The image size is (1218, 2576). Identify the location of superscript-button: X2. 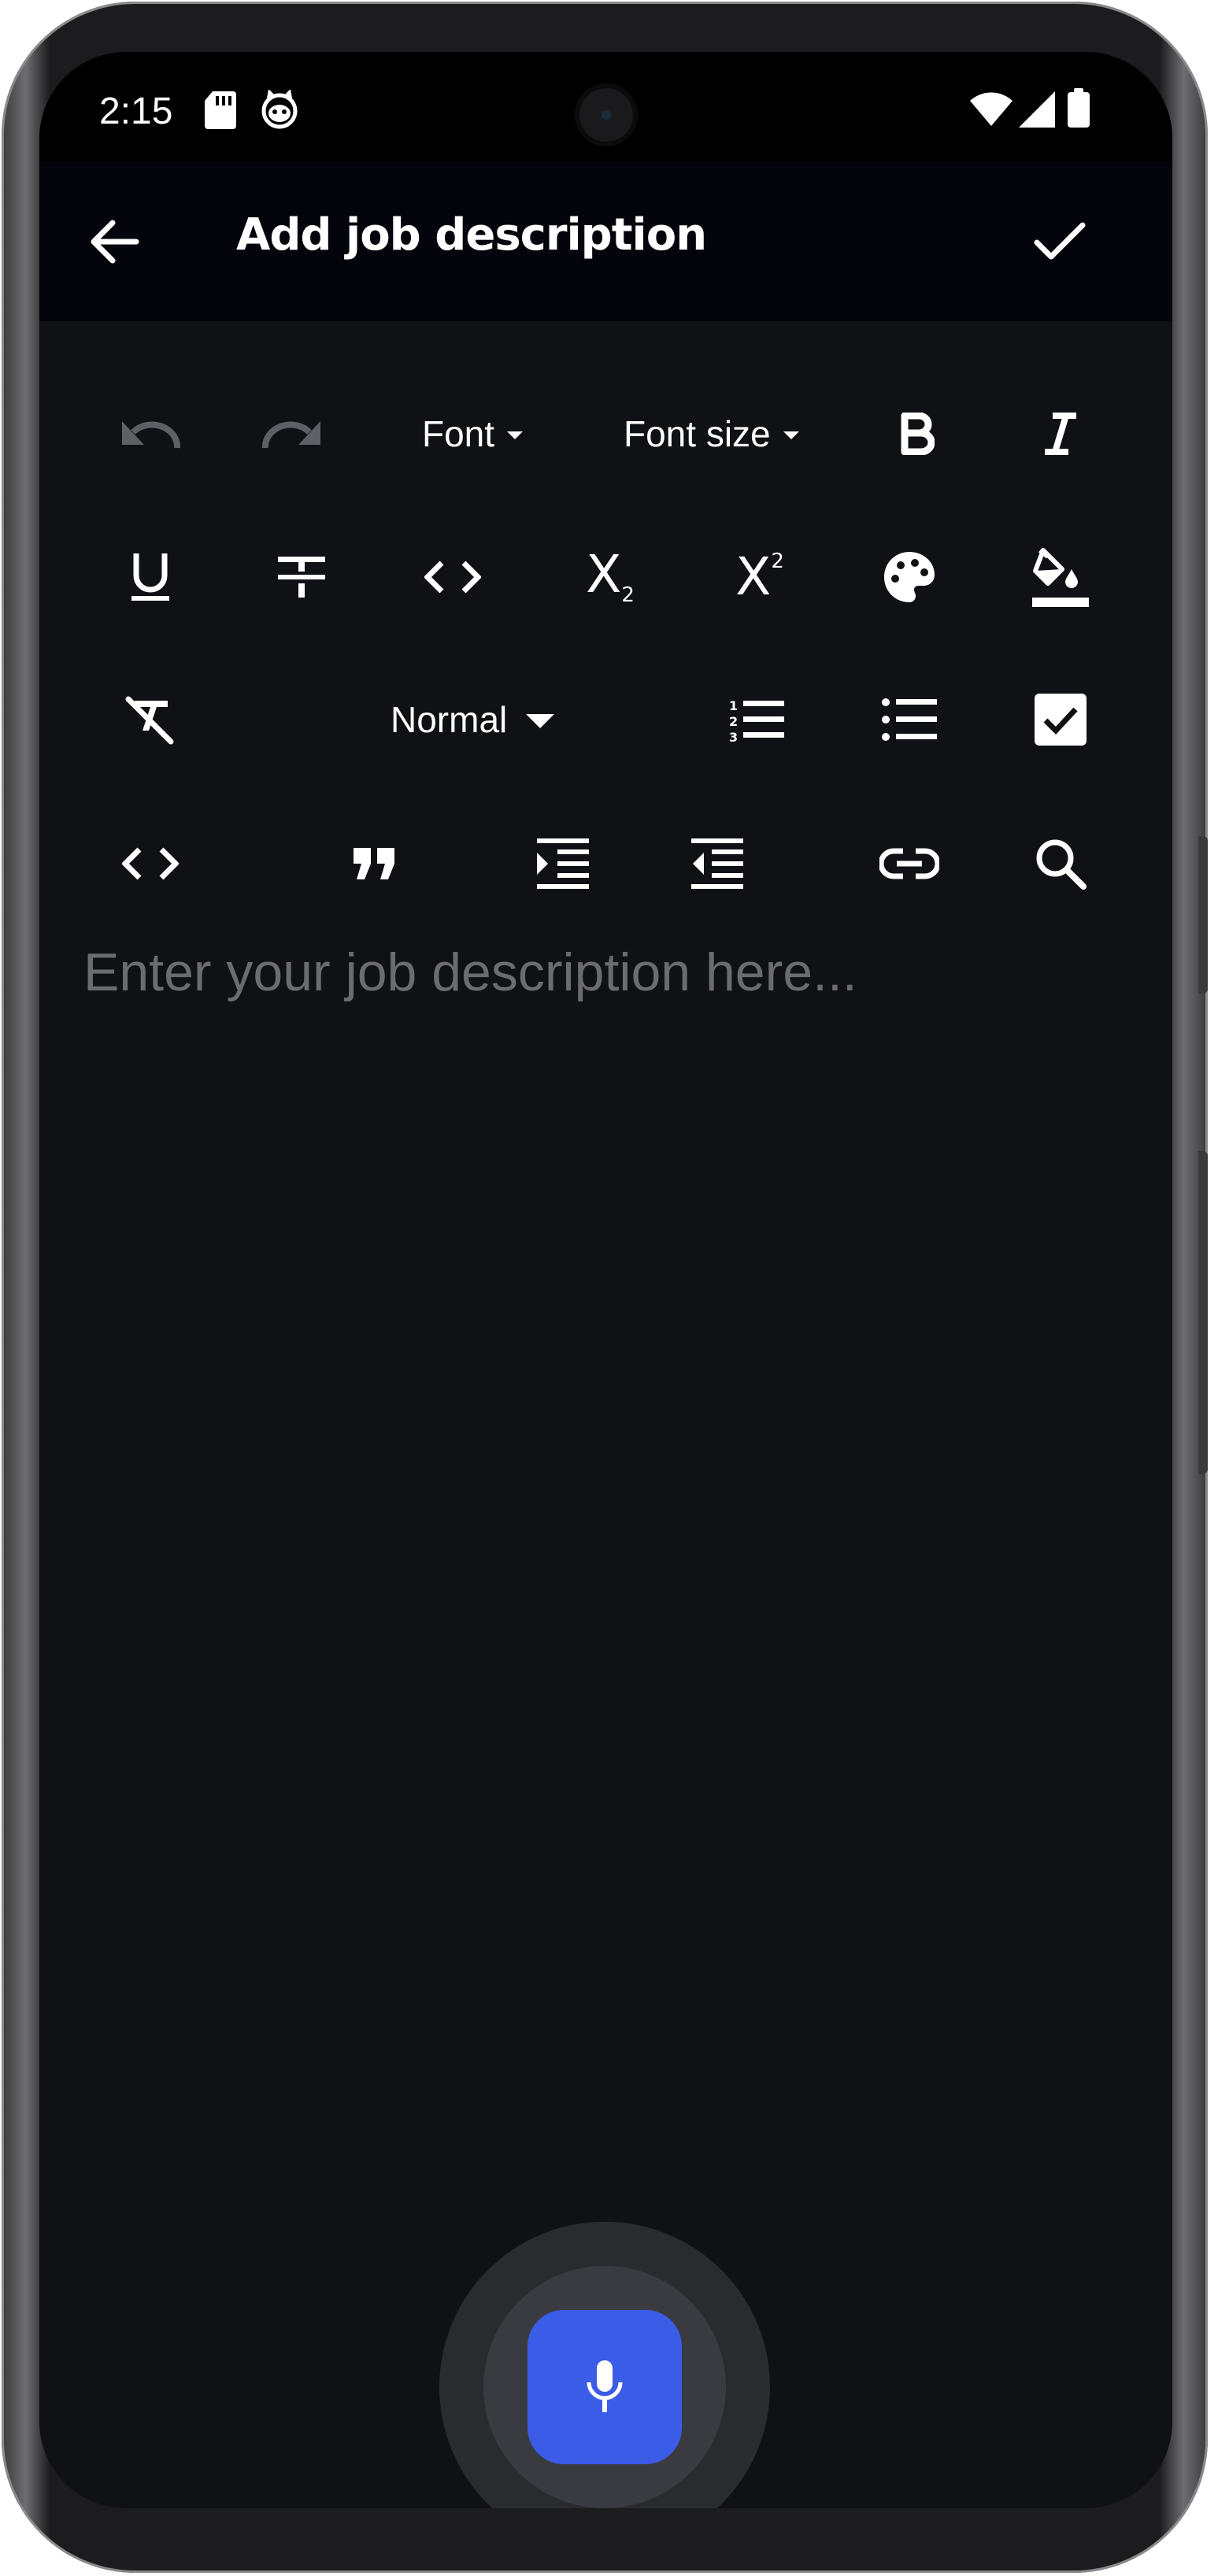
(759, 577).